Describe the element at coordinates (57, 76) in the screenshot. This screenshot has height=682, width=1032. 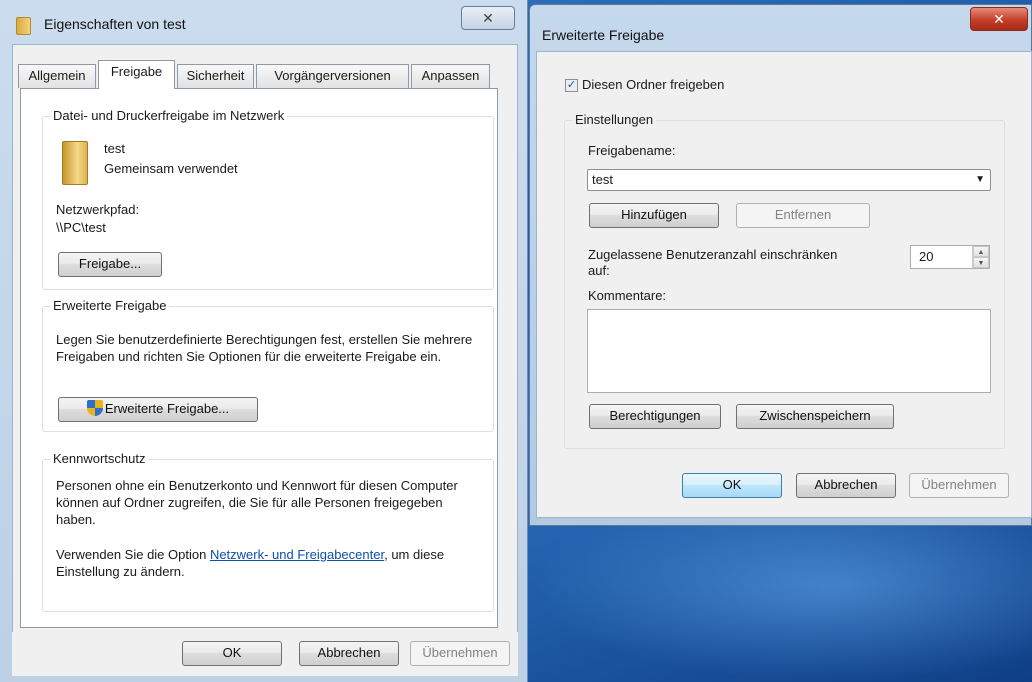
I see `tab-allgemein: Allgemein` at that location.